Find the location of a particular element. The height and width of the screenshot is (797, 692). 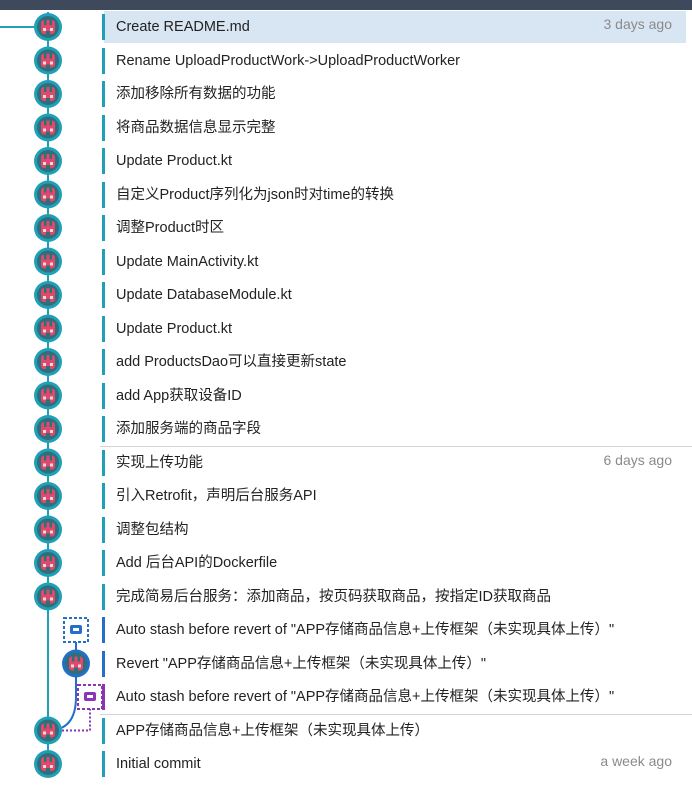

commit-row: Create README.md 3 days ago is located at coordinates (346, 27).